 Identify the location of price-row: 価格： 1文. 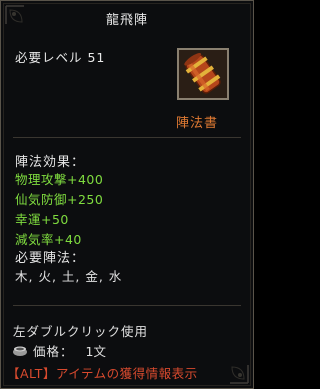
(58, 350).